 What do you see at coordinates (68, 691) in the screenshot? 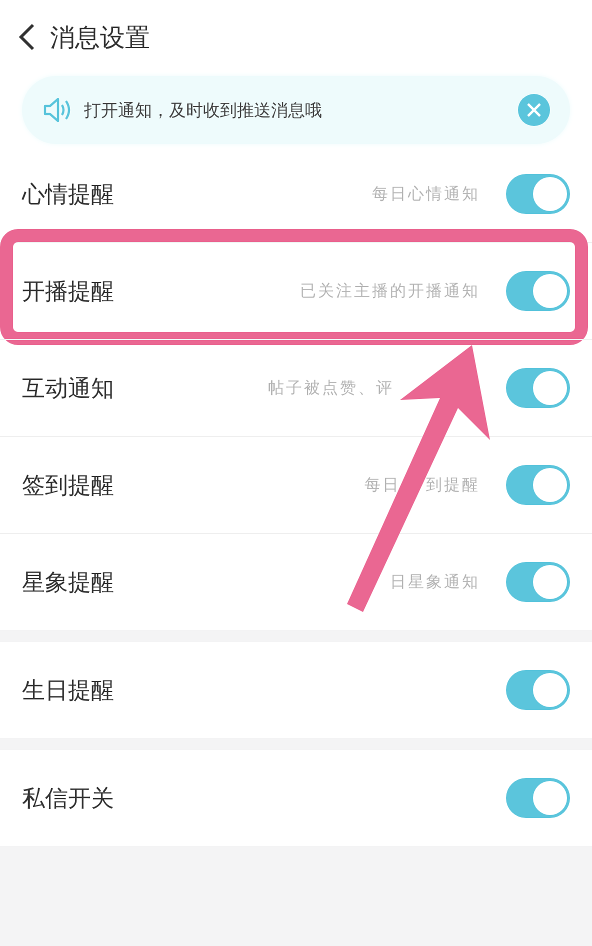
I see `setting-label: 生日提醒` at bounding box center [68, 691].